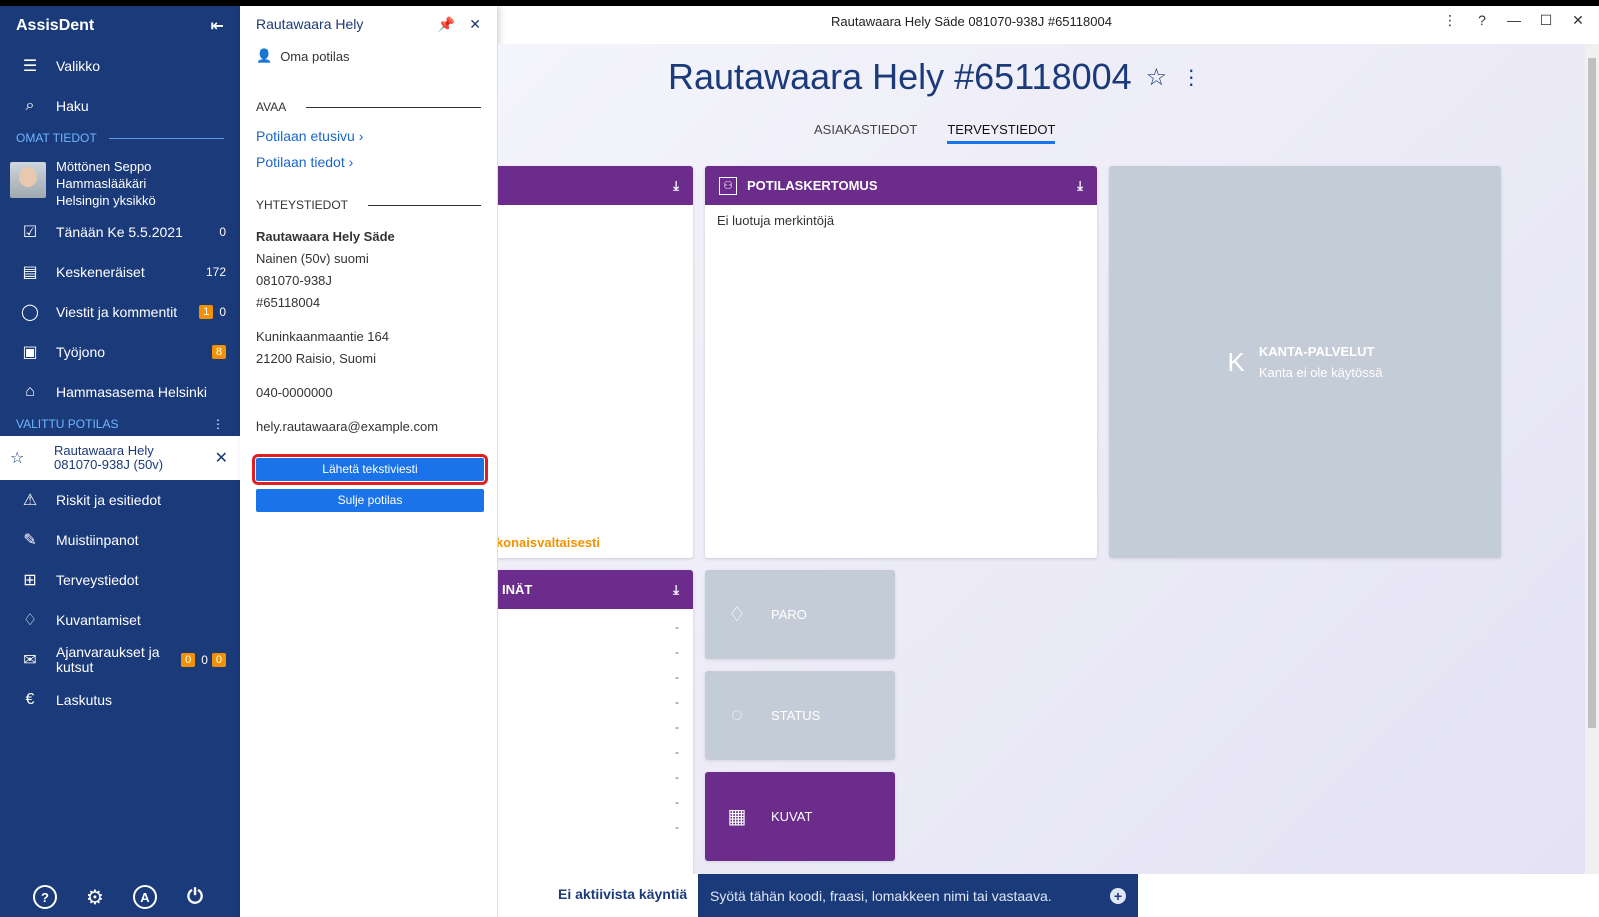 The width and height of the screenshot is (1599, 917). Describe the element at coordinates (288, 302) in the screenshot. I see `patient-number: #65118004` at that location.